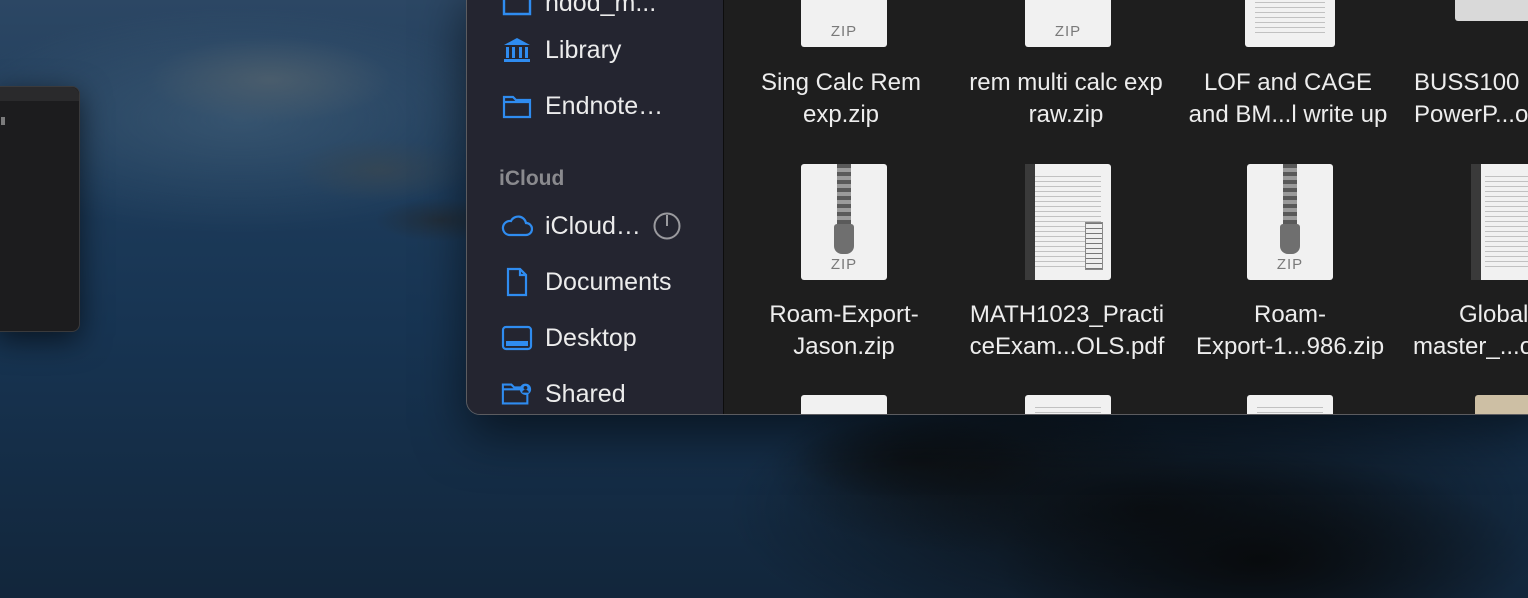 This screenshot has width=1528, height=598. Describe the element at coordinates (1471, 114) in the screenshot. I see `file-name-line2: PowerP...o` at that location.